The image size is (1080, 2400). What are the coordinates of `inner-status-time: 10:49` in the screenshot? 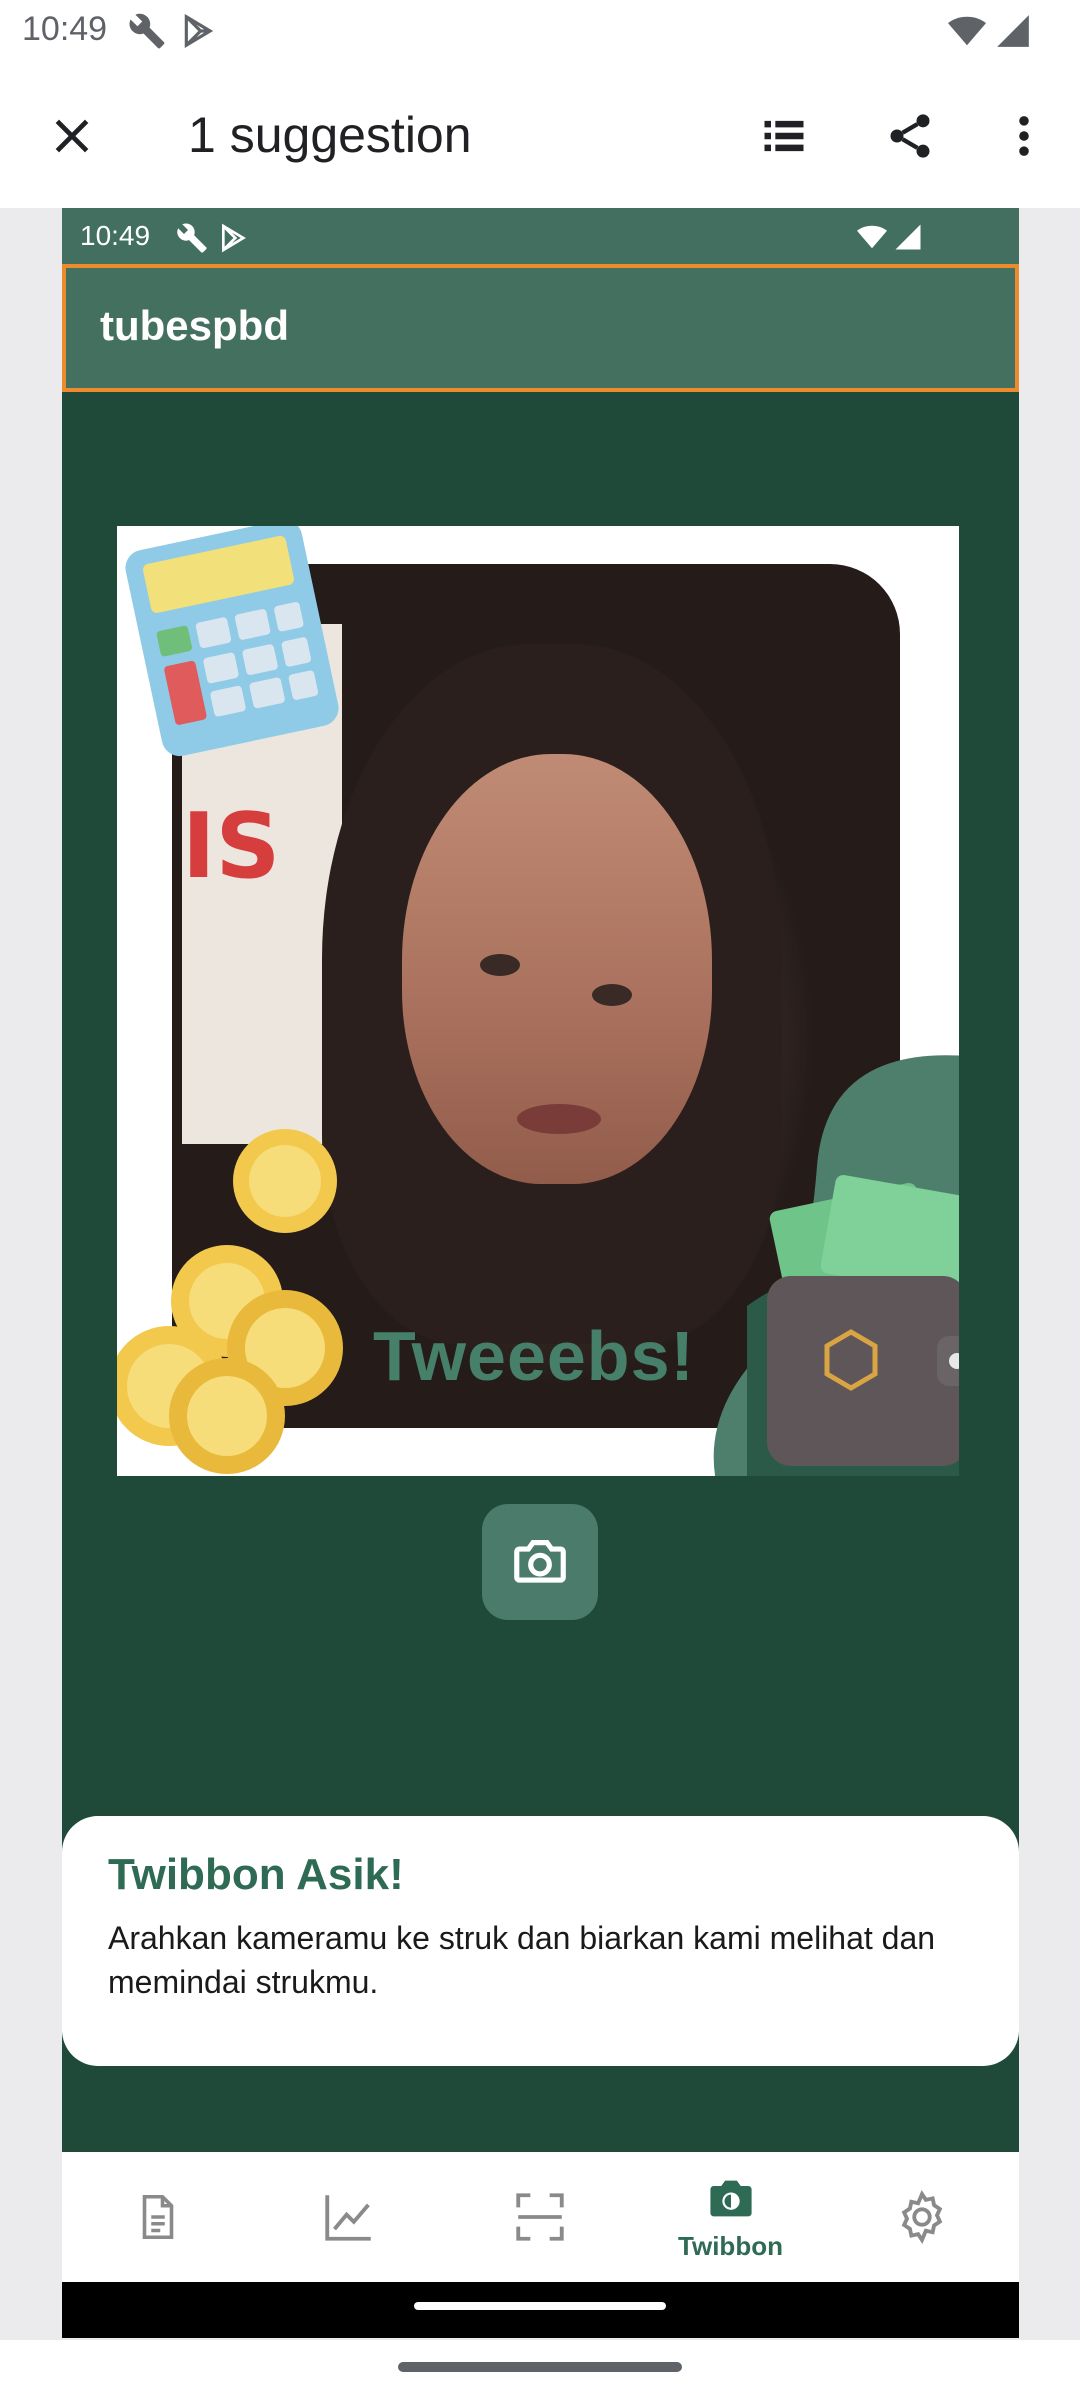 It's located at (115, 235).